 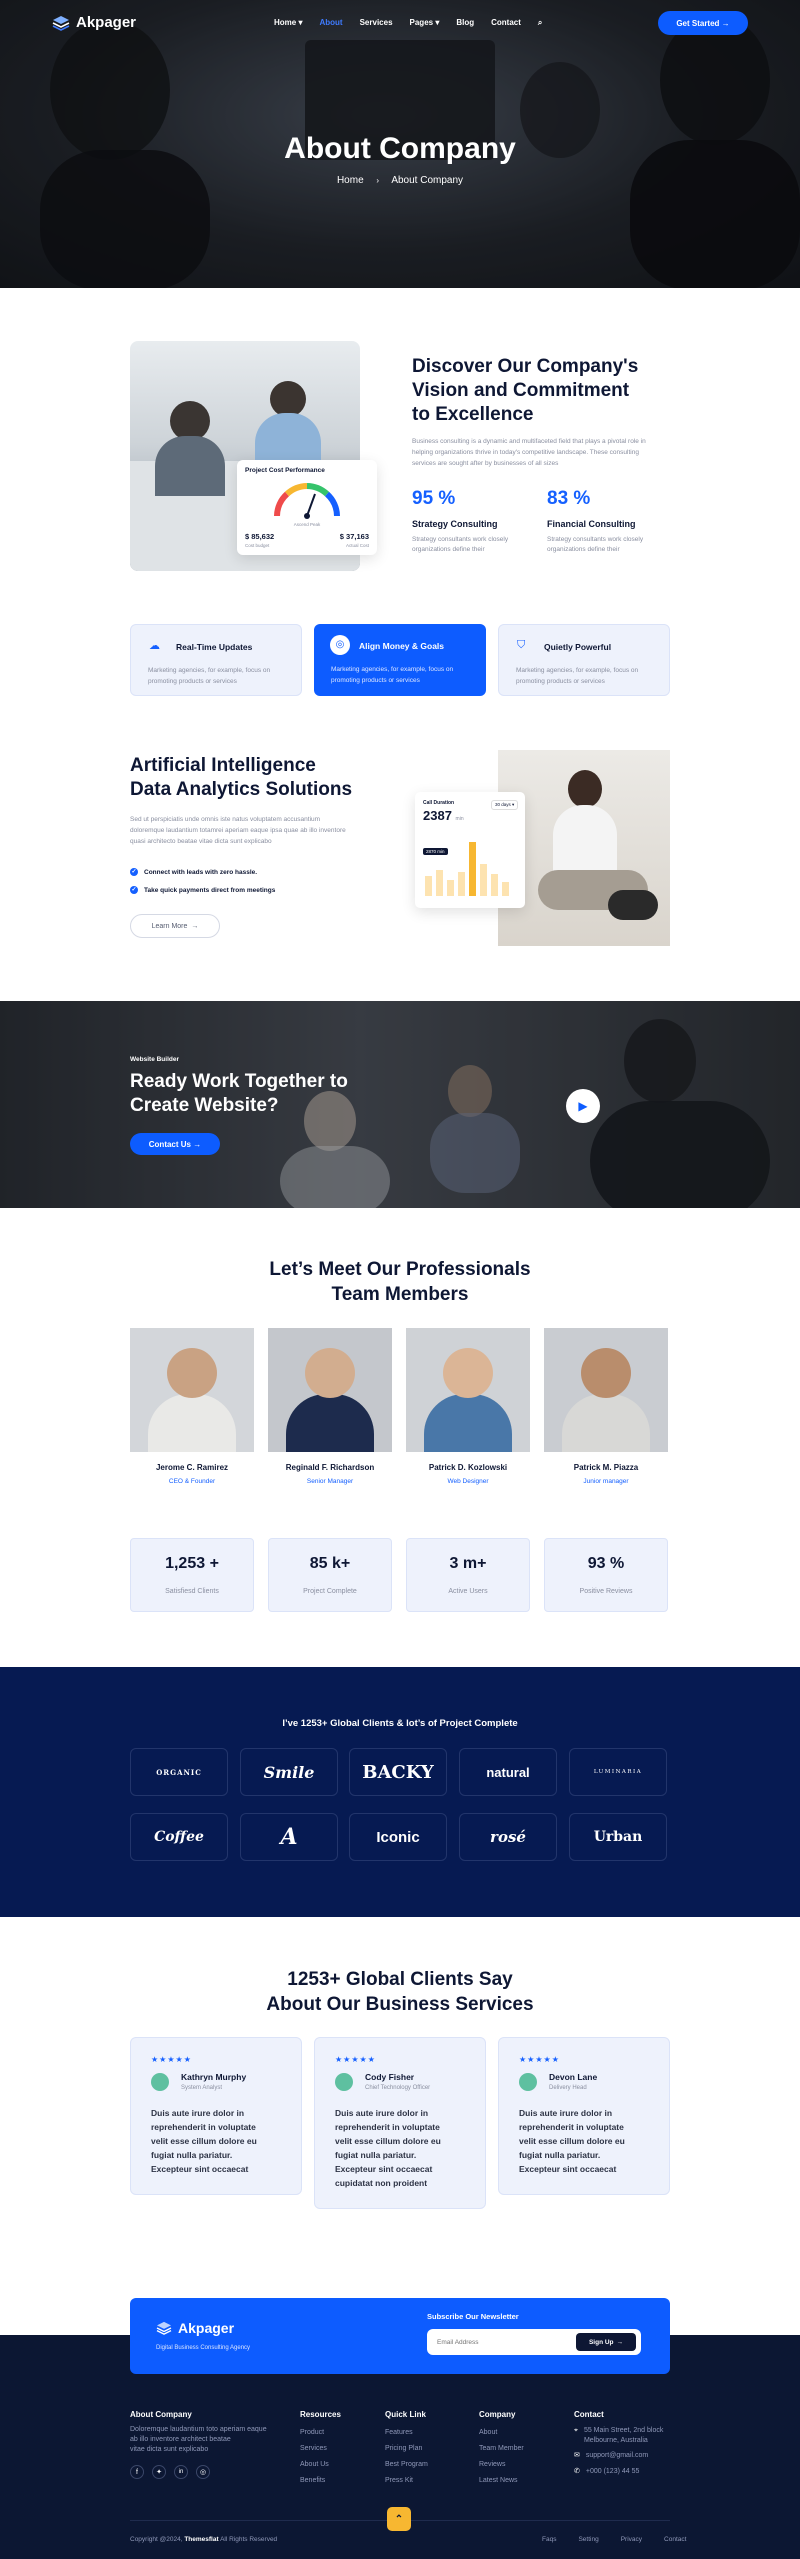 What do you see at coordinates (588, 2539) in the screenshot?
I see `footer-bottom-link: Setting` at bounding box center [588, 2539].